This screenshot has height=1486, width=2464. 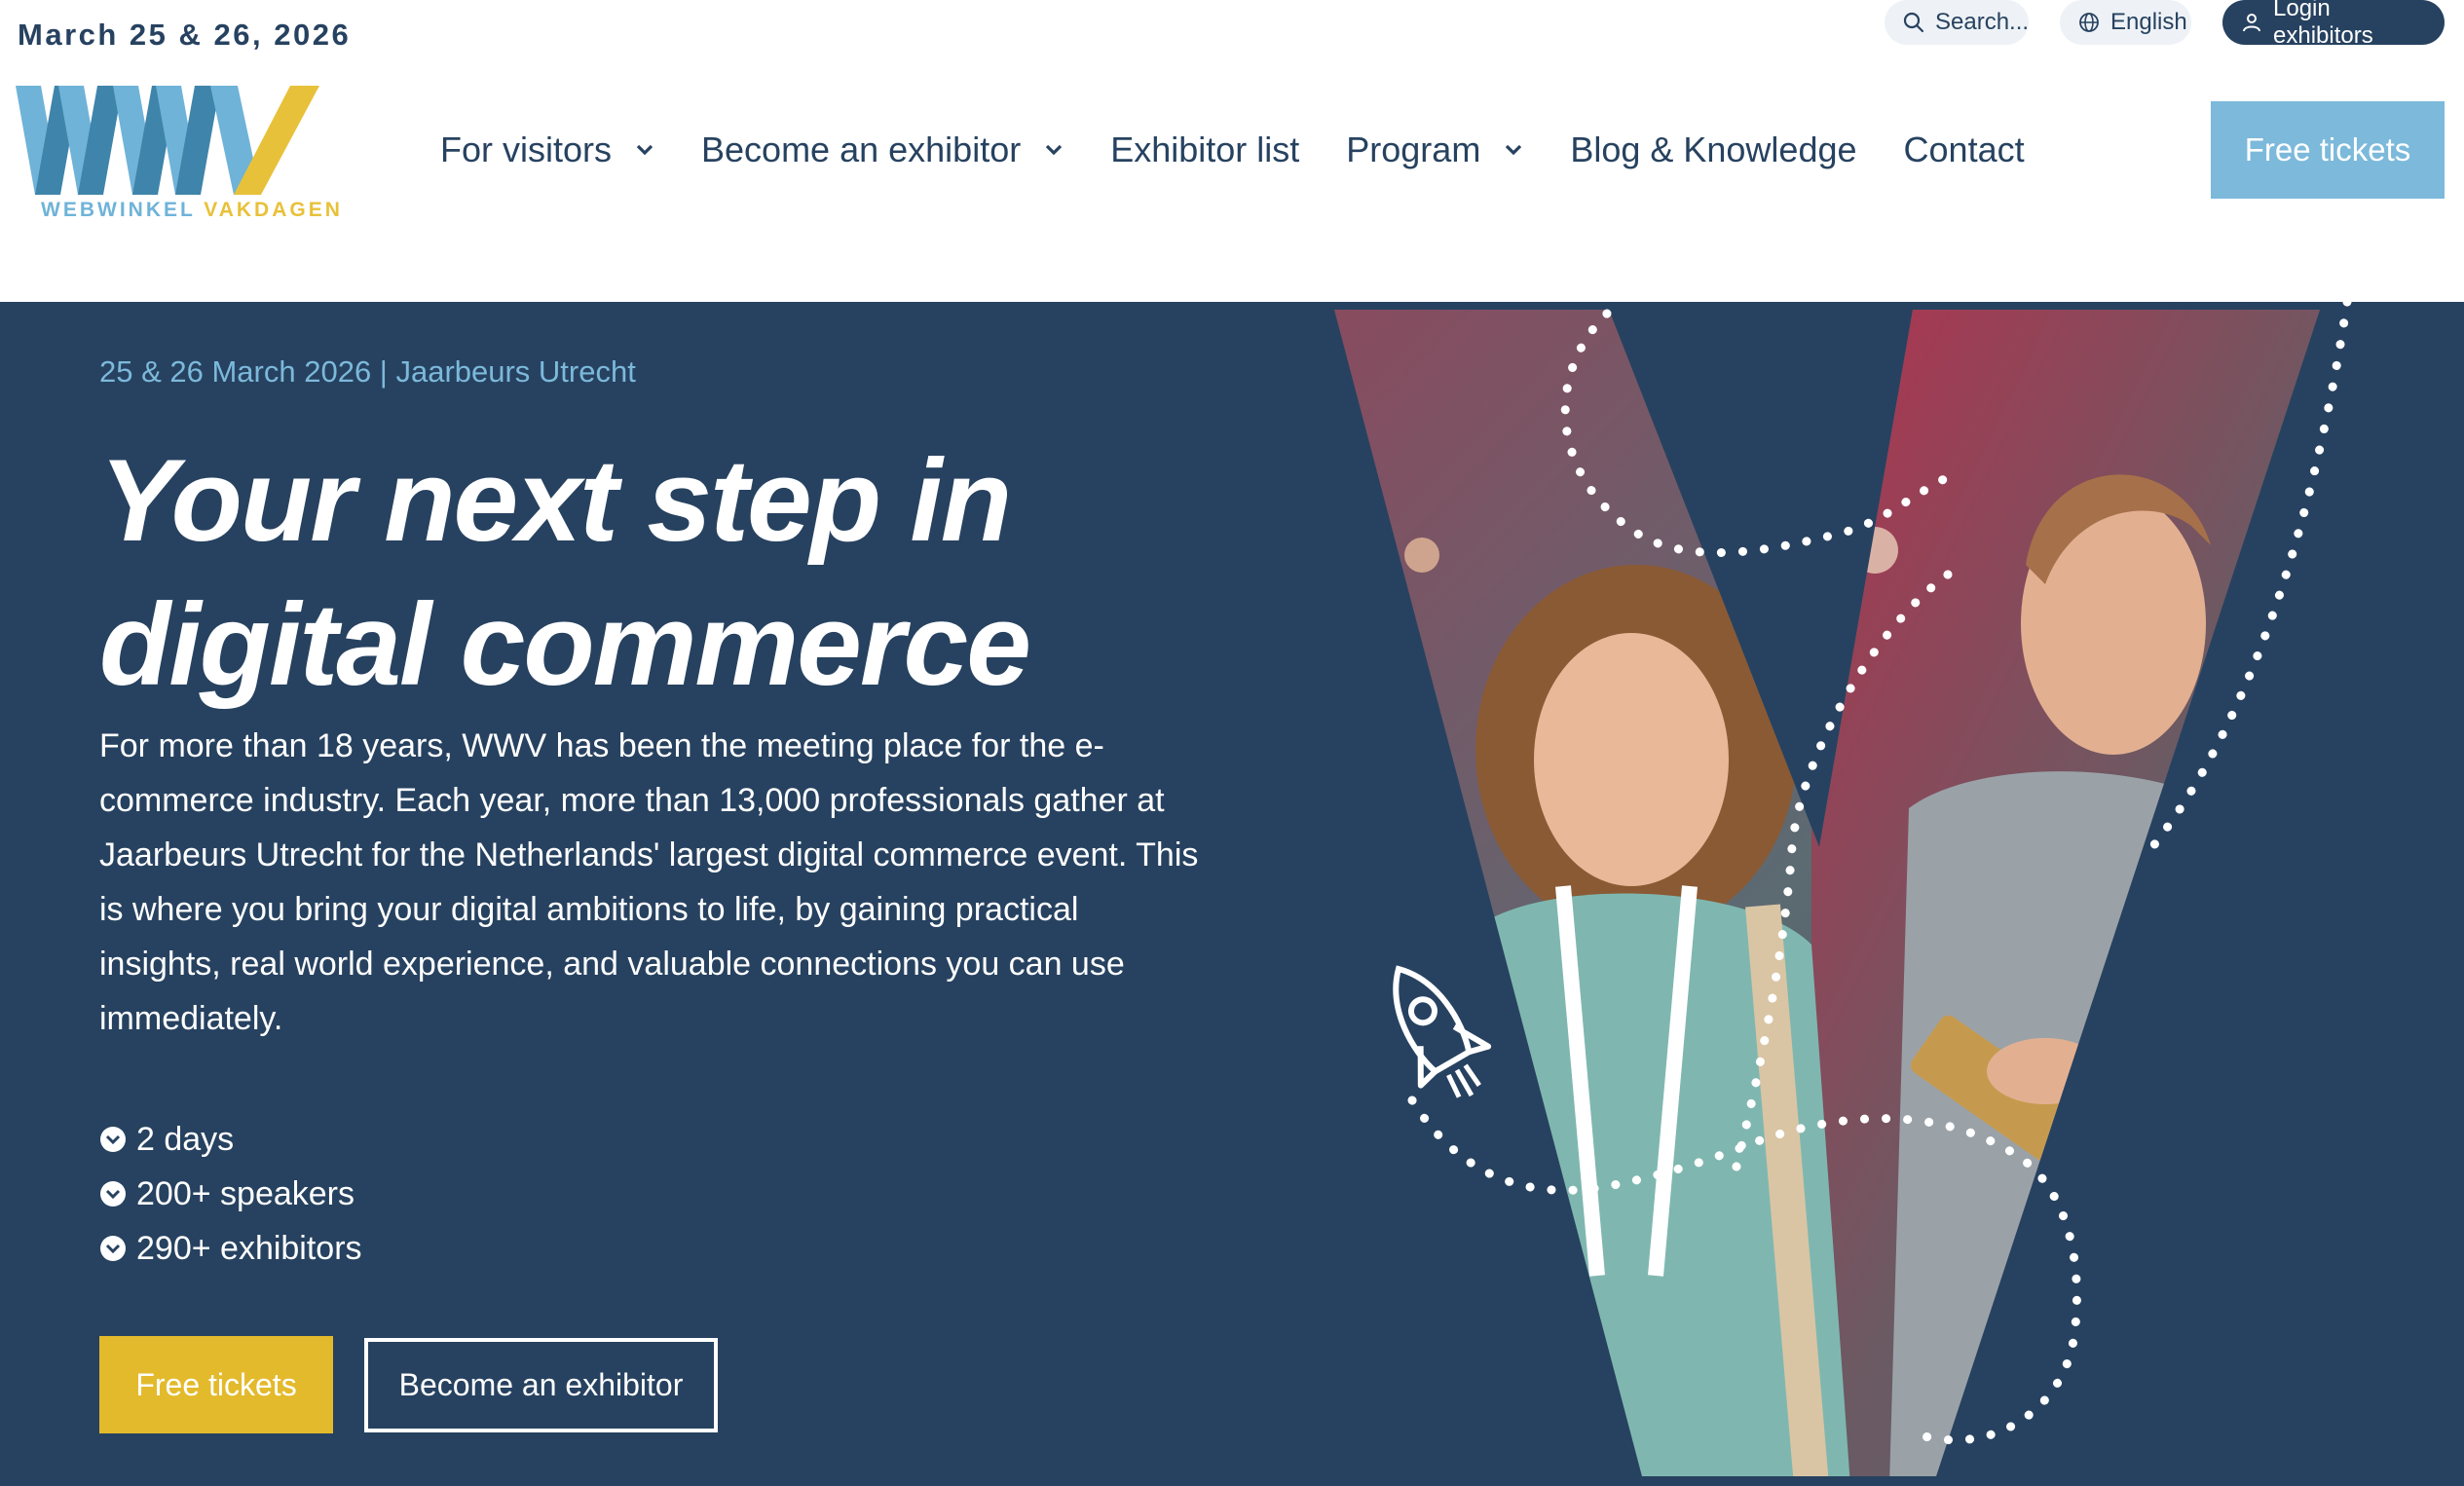 I want to click on nav-item-become-exhibitor: Become an exhibitor, so click(x=882, y=150).